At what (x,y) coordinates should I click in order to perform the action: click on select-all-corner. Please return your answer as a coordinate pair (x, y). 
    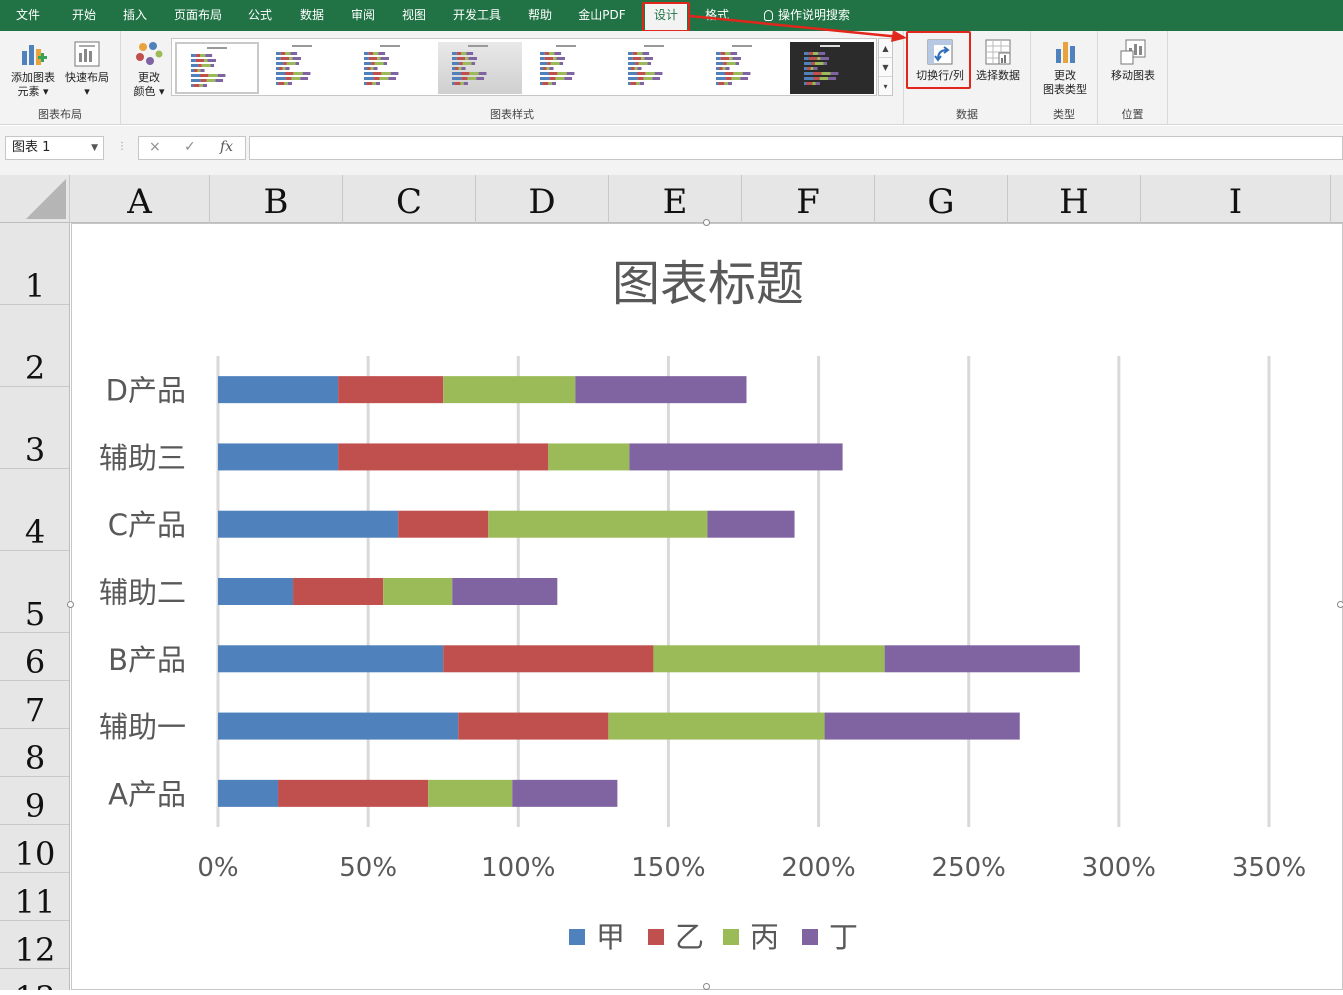
    Looking at the image, I should click on (35, 199).